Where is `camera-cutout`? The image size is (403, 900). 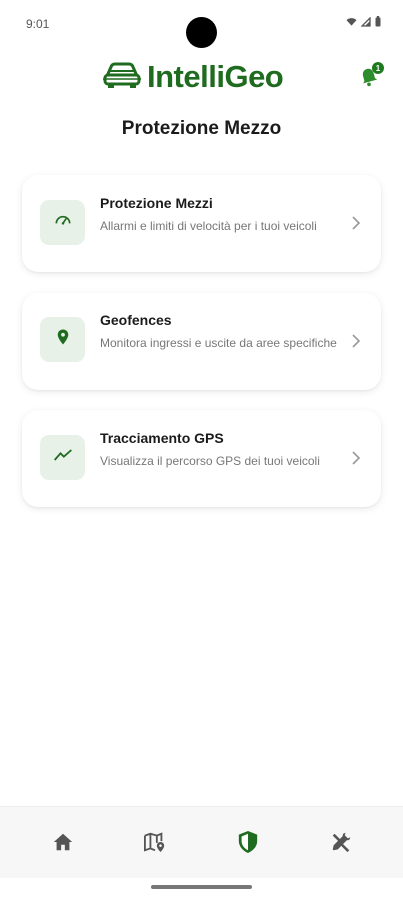
camera-cutout is located at coordinates (201, 32).